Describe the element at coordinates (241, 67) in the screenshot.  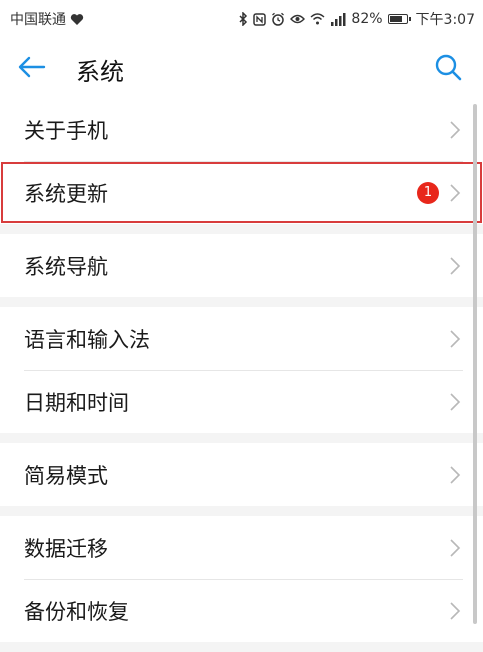
I see `app-bar: 系统` at that location.